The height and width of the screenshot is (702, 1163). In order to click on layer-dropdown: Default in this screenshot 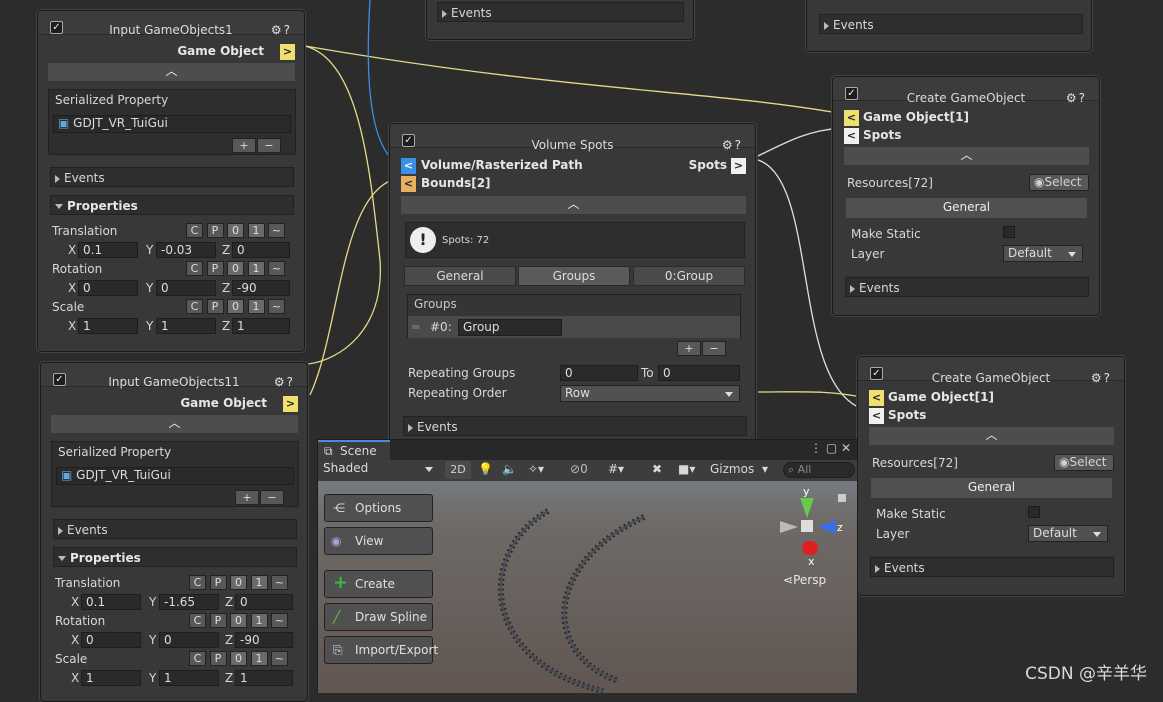, I will do `click(1068, 533)`.